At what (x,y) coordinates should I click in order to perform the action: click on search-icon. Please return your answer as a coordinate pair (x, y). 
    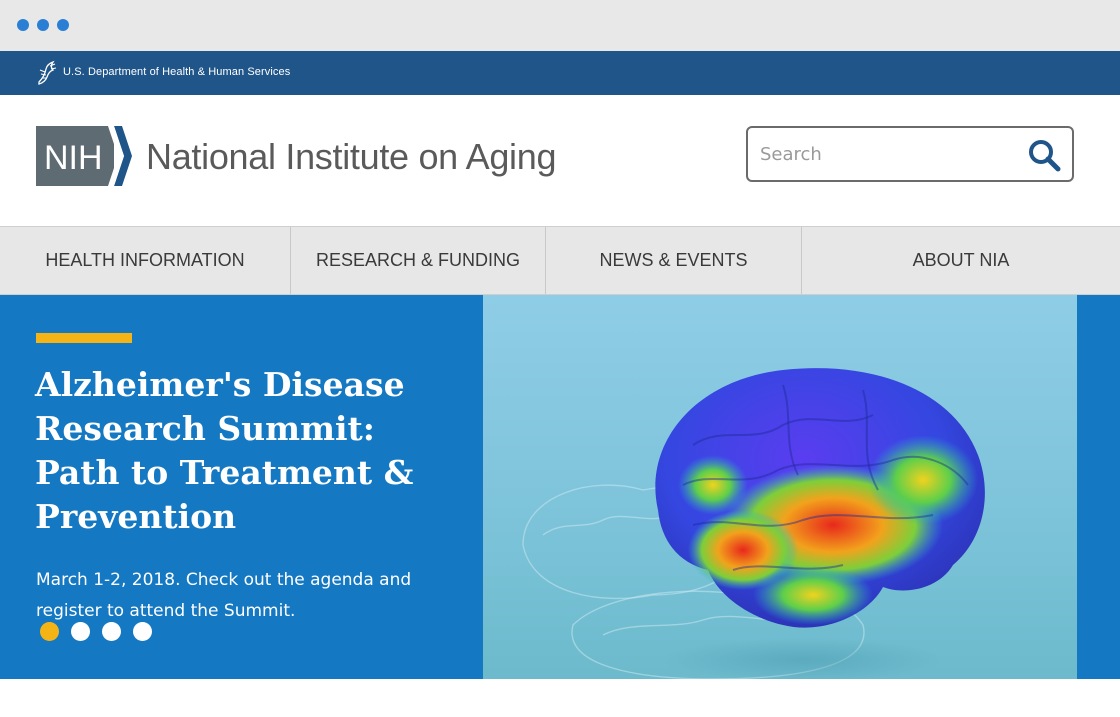
    Looking at the image, I should click on (1044, 155).